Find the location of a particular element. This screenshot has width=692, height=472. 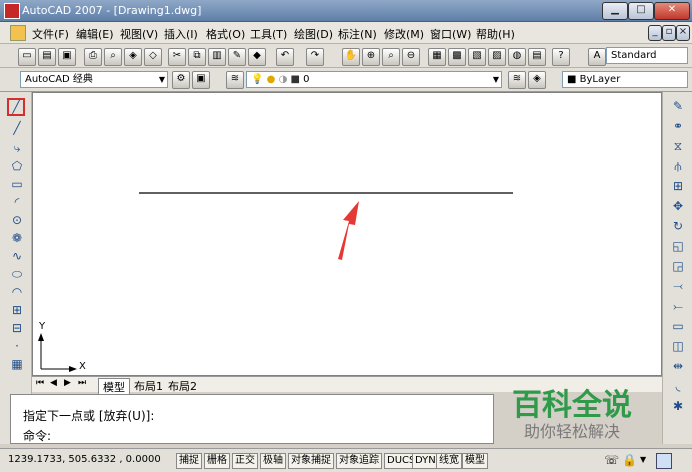

tab-layout1: 布局1 is located at coordinates (148, 386).